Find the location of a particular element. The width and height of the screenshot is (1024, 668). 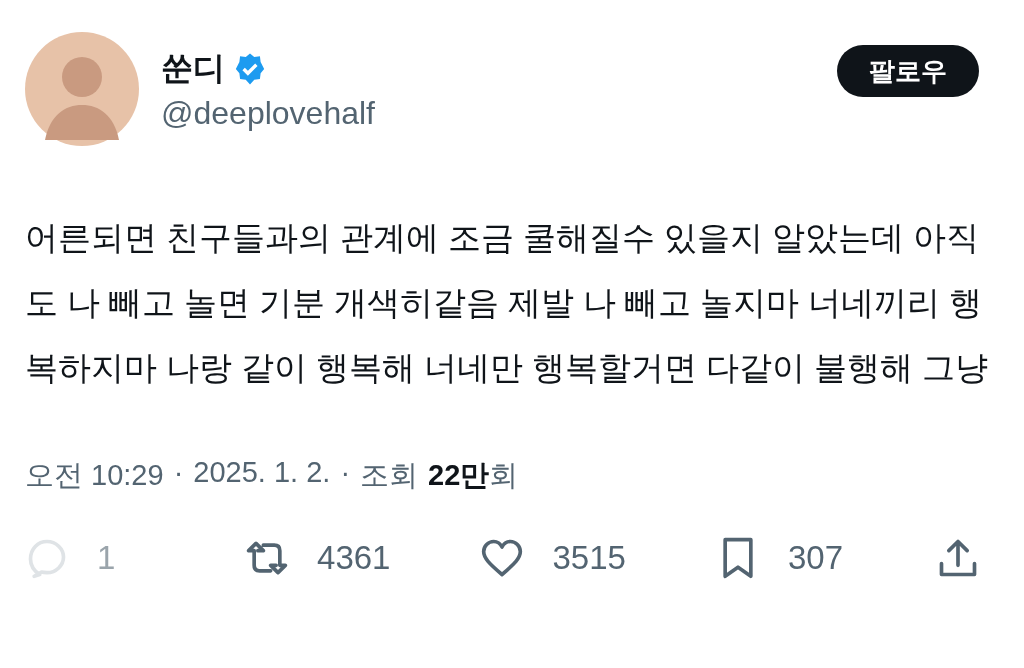

post-date: 2025. 1. 2. is located at coordinates (262, 476).